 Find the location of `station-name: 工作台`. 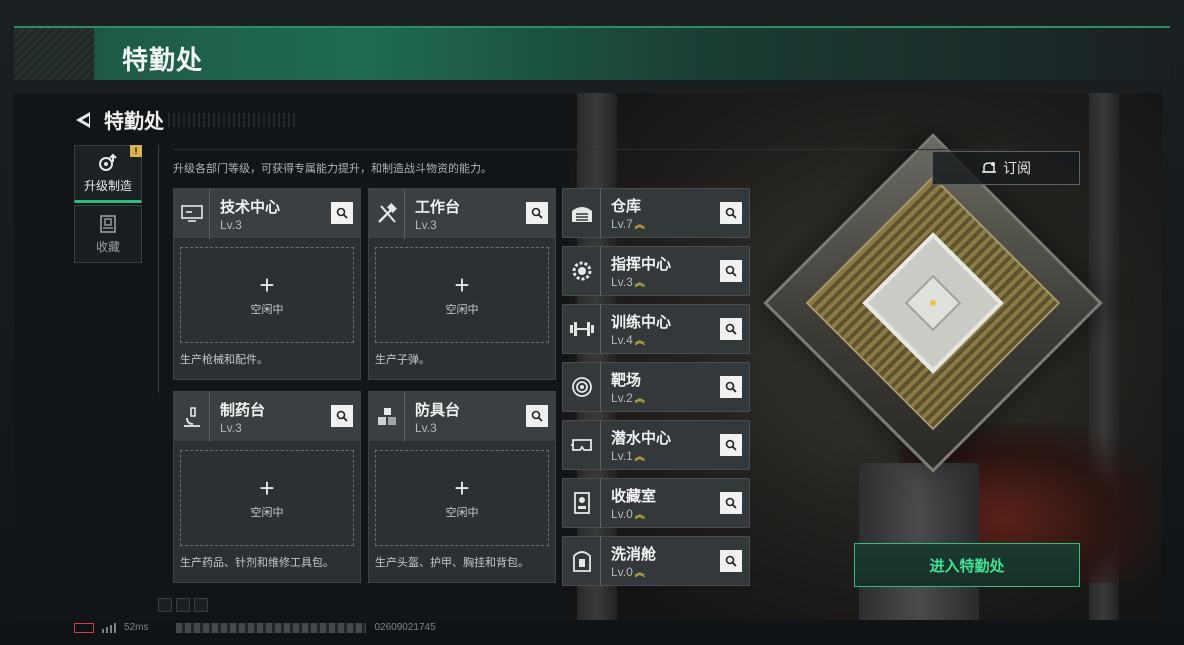

station-name: 工作台 is located at coordinates (438, 206).